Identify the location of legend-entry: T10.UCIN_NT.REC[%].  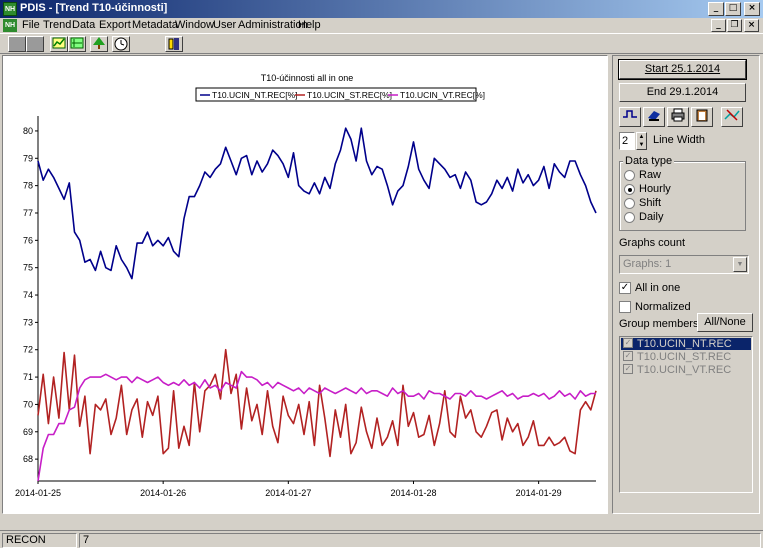
(255, 95).